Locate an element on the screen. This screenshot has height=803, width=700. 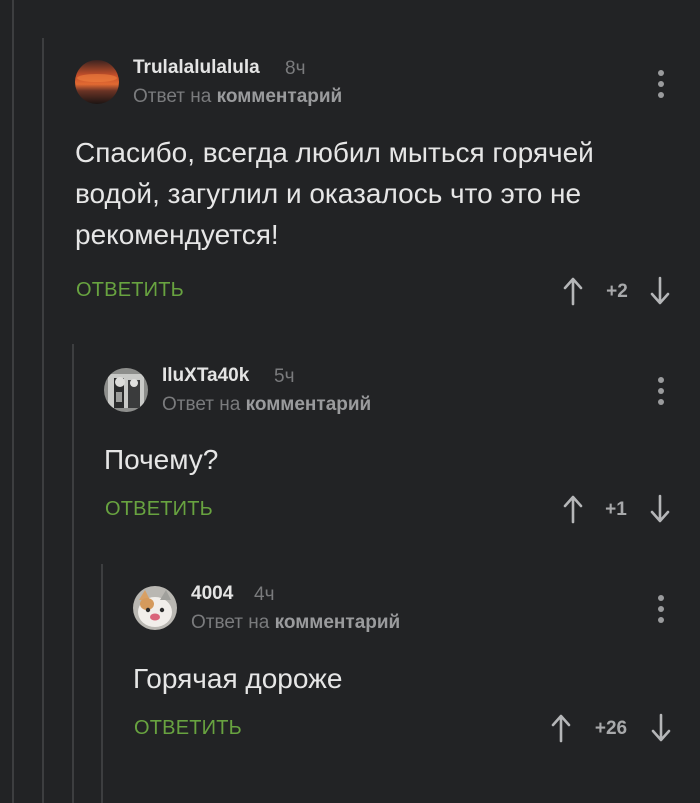
comment-time: 8ч is located at coordinates (295, 68).